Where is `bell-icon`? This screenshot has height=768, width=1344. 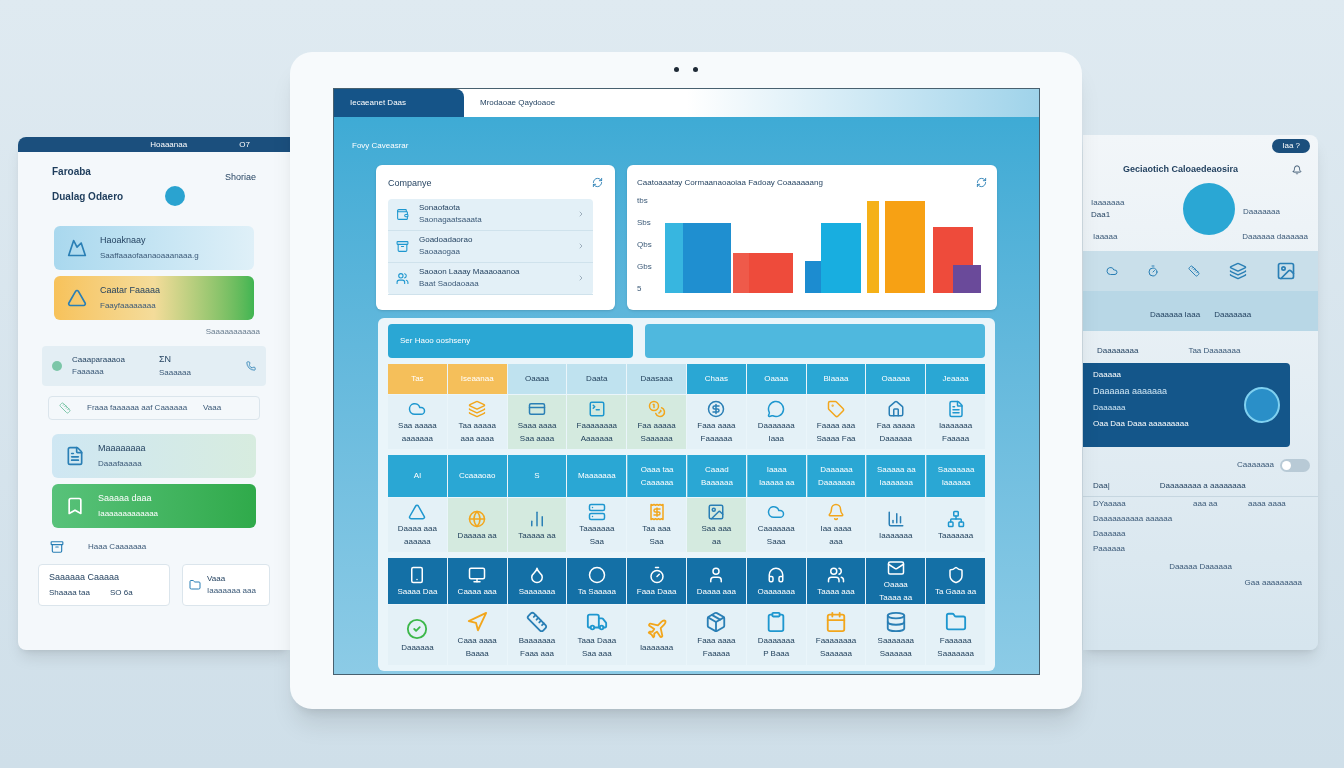
bell-icon is located at coordinates (1297, 169).